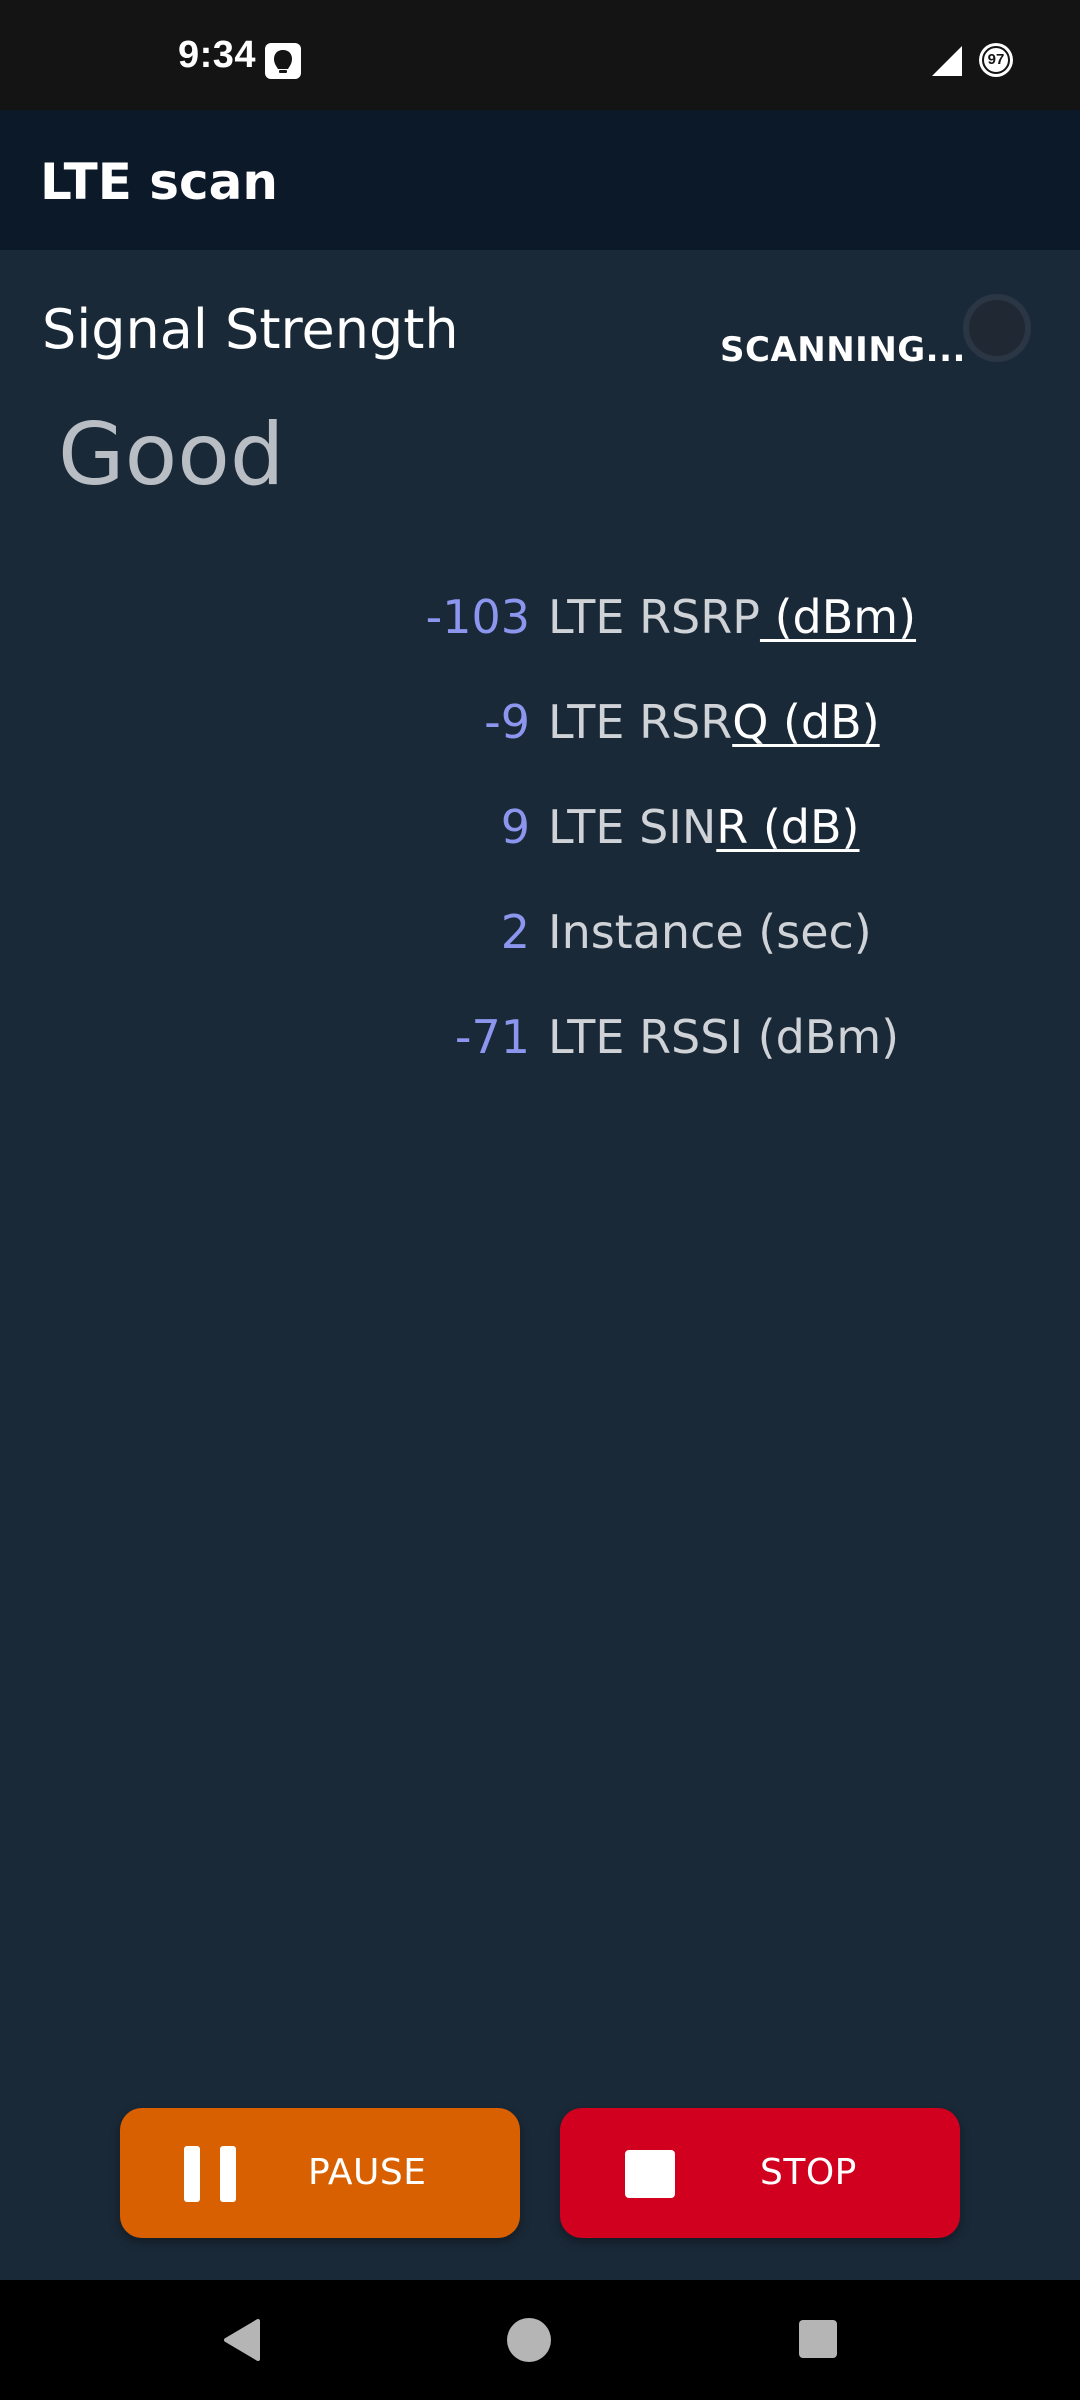  What do you see at coordinates (997, 328) in the screenshot?
I see `scan-progress-indicator` at bounding box center [997, 328].